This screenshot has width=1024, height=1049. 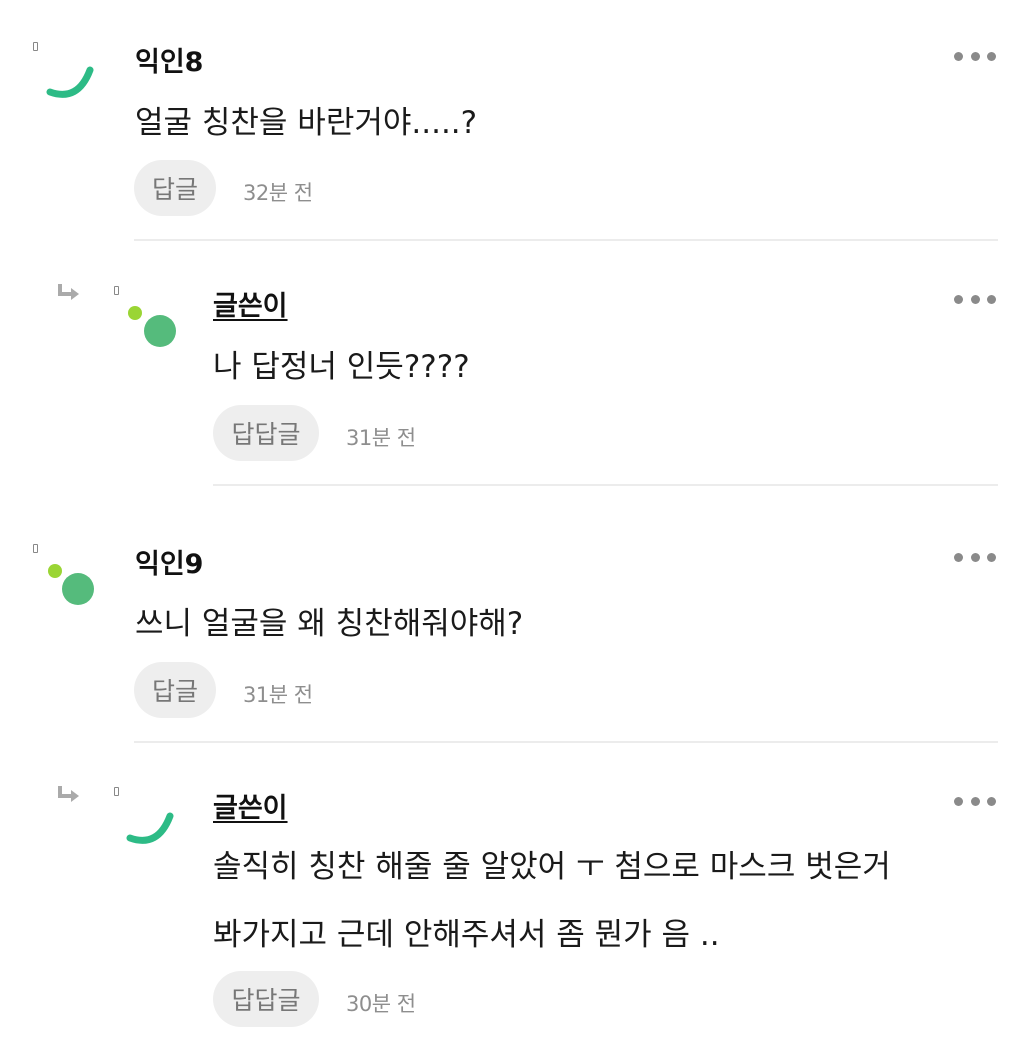 What do you see at coordinates (329, 624) in the screenshot?
I see `comment-text: 쓰니 얼굴을 왜 칭찬해줘야해?` at bounding box center [329, 624].